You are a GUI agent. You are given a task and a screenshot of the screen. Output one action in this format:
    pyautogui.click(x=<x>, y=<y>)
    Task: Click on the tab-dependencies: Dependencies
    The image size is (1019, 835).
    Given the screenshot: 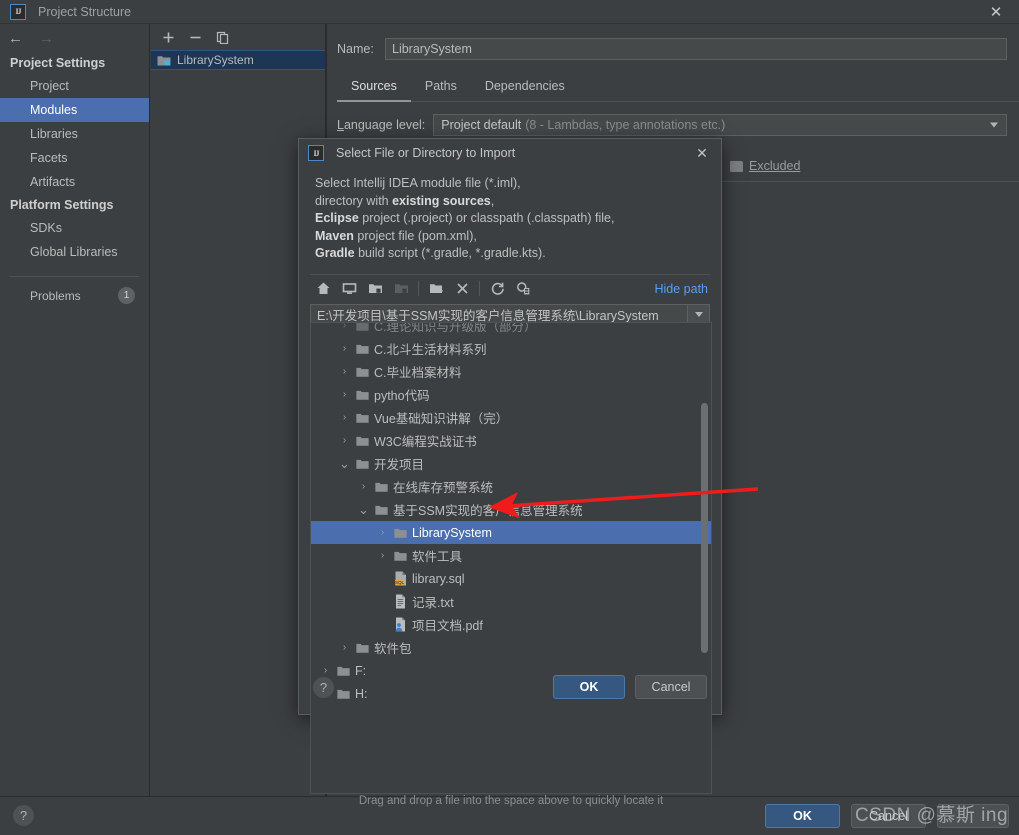 What is the action you would take?
    pyautogui.click(x=525, y=88)
    